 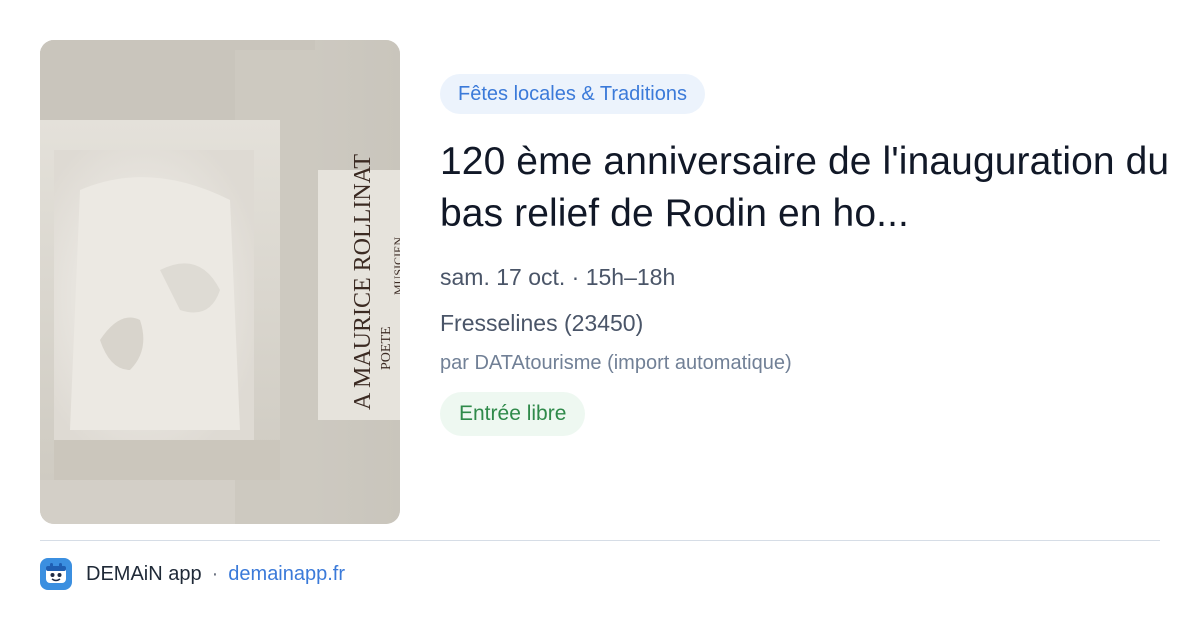 What do you see at coordinates (600, 540) in the screenshot?
I see `footer-divider` at bounding box center [600, 540].